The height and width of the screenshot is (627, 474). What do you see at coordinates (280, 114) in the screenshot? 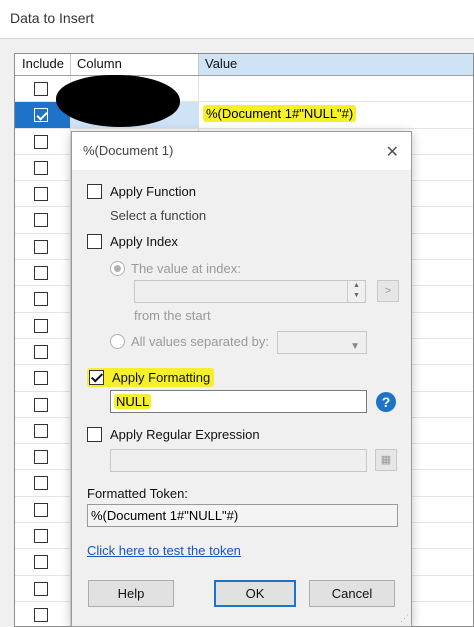
I see `value-token: %(Document 1#"NULL"#)` at bounding box center [280, 114].